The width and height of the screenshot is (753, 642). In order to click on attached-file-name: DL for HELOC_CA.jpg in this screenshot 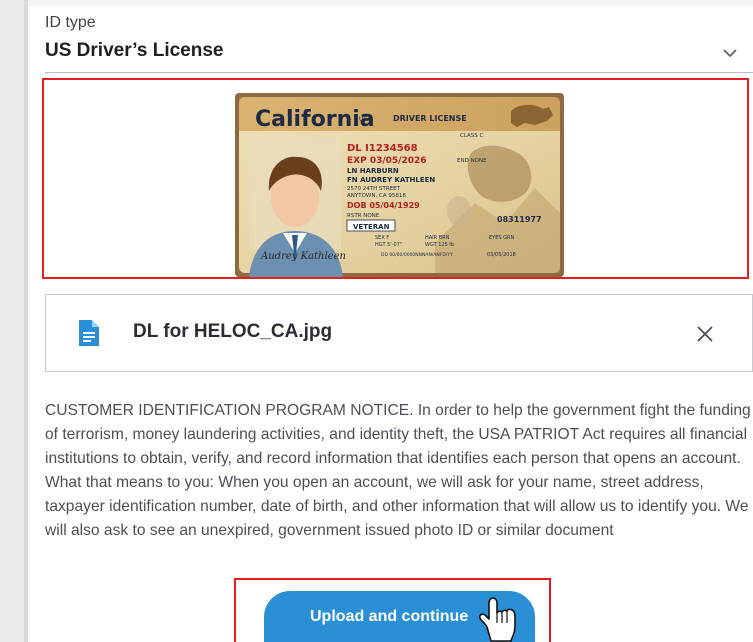, I will do `click(233, 331)`.